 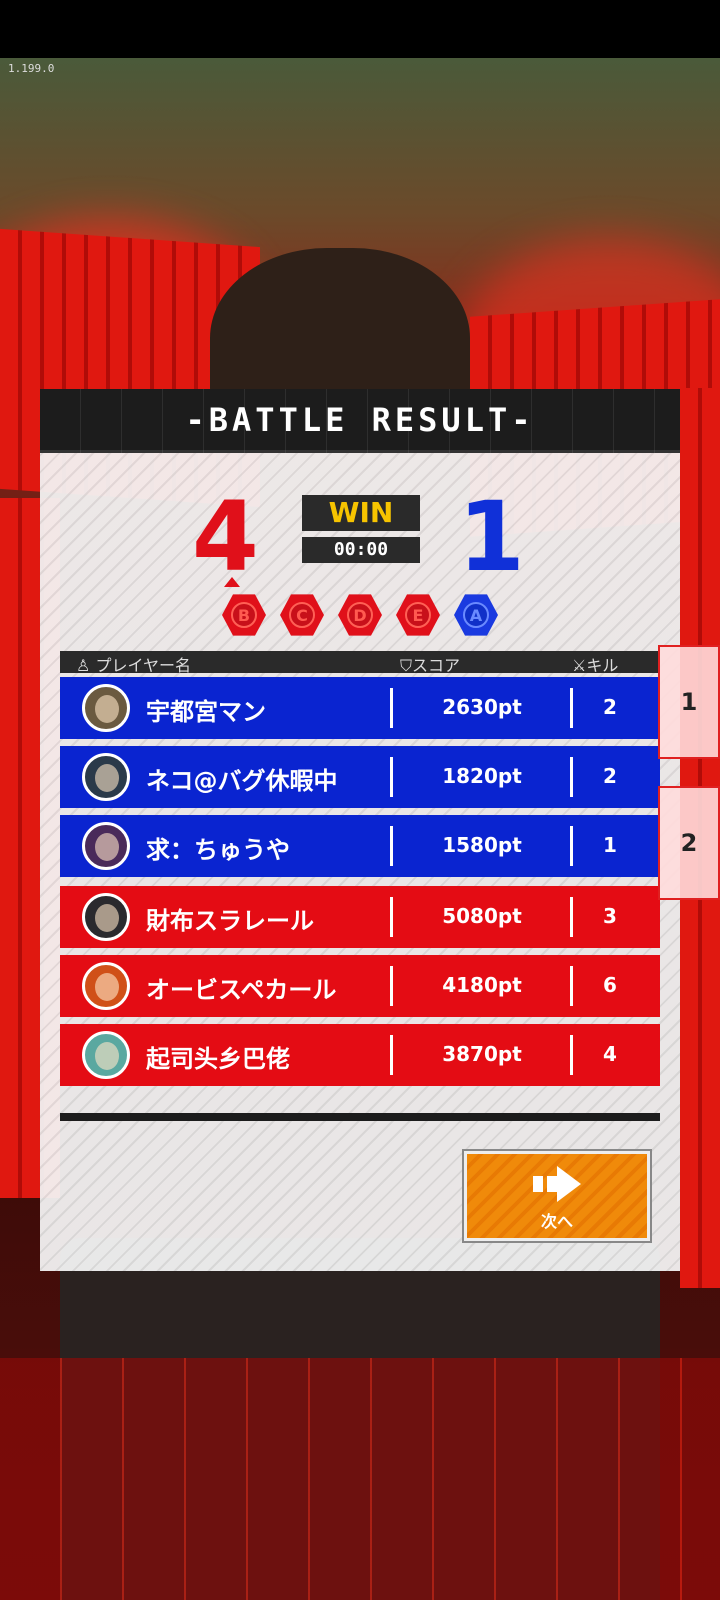 I want to click on capture-point-d: D, so click(x=360, y=615).